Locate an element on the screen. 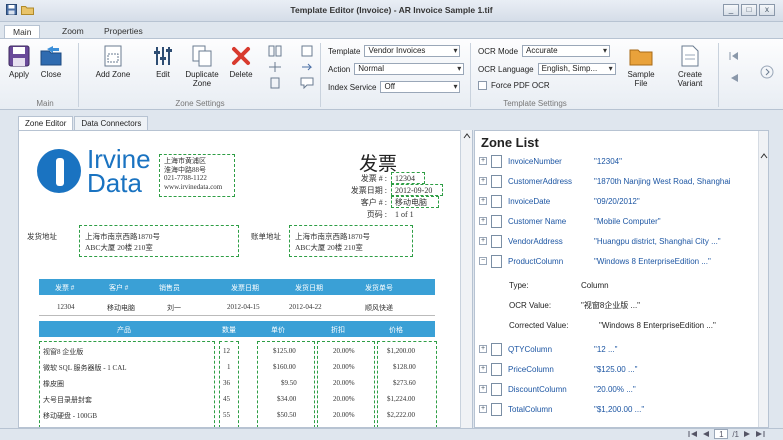 The height and width of the screenshot is (440, 783). delete-button: Delete is located at coordinates (241, 62).